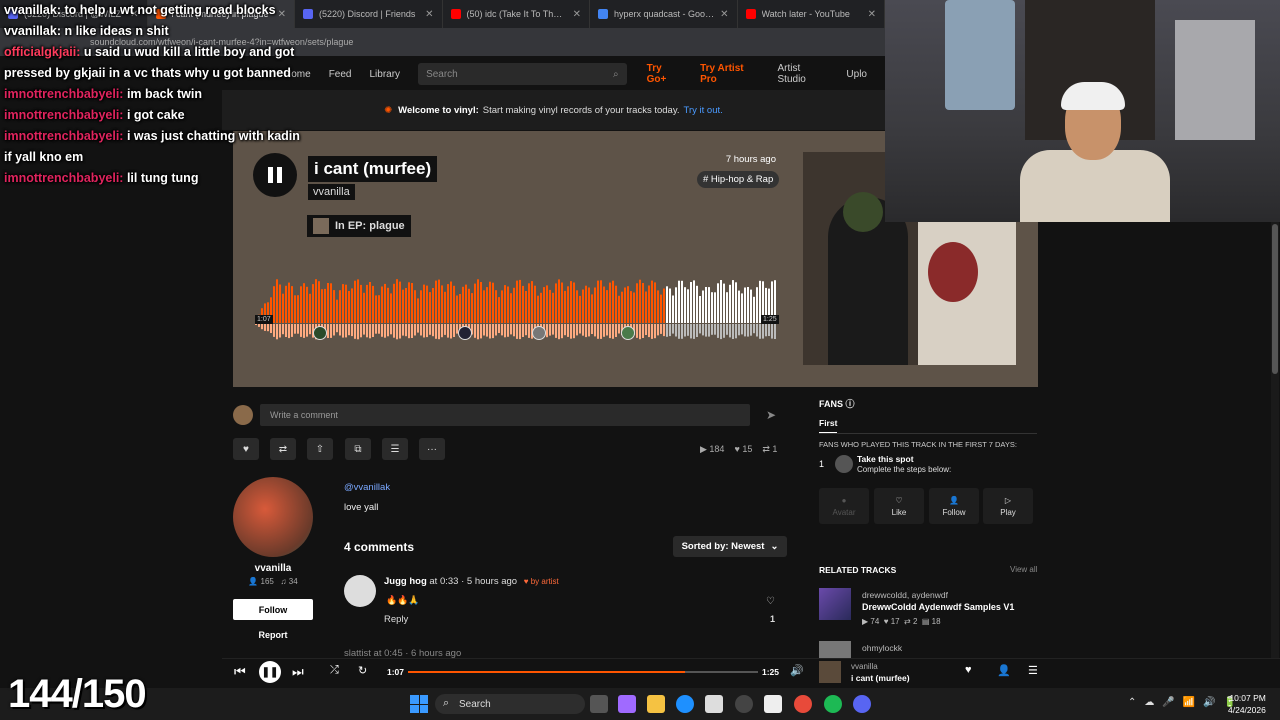 Image resolution: width=1280 pixels, height=720 pixels. I want to click on related-title: DrewwColdd Aydenwdf Samples V1, so click(938, 607).